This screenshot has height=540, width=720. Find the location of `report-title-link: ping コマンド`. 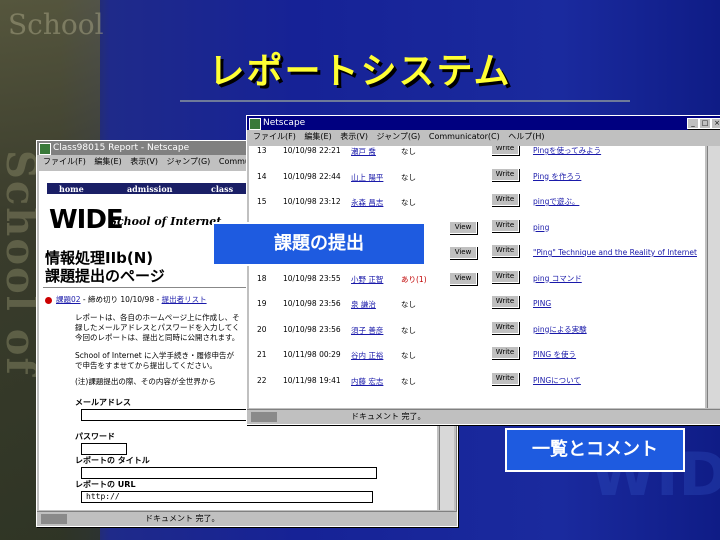

report-title-link: ping コマンド is located at coordinates (617, 278).